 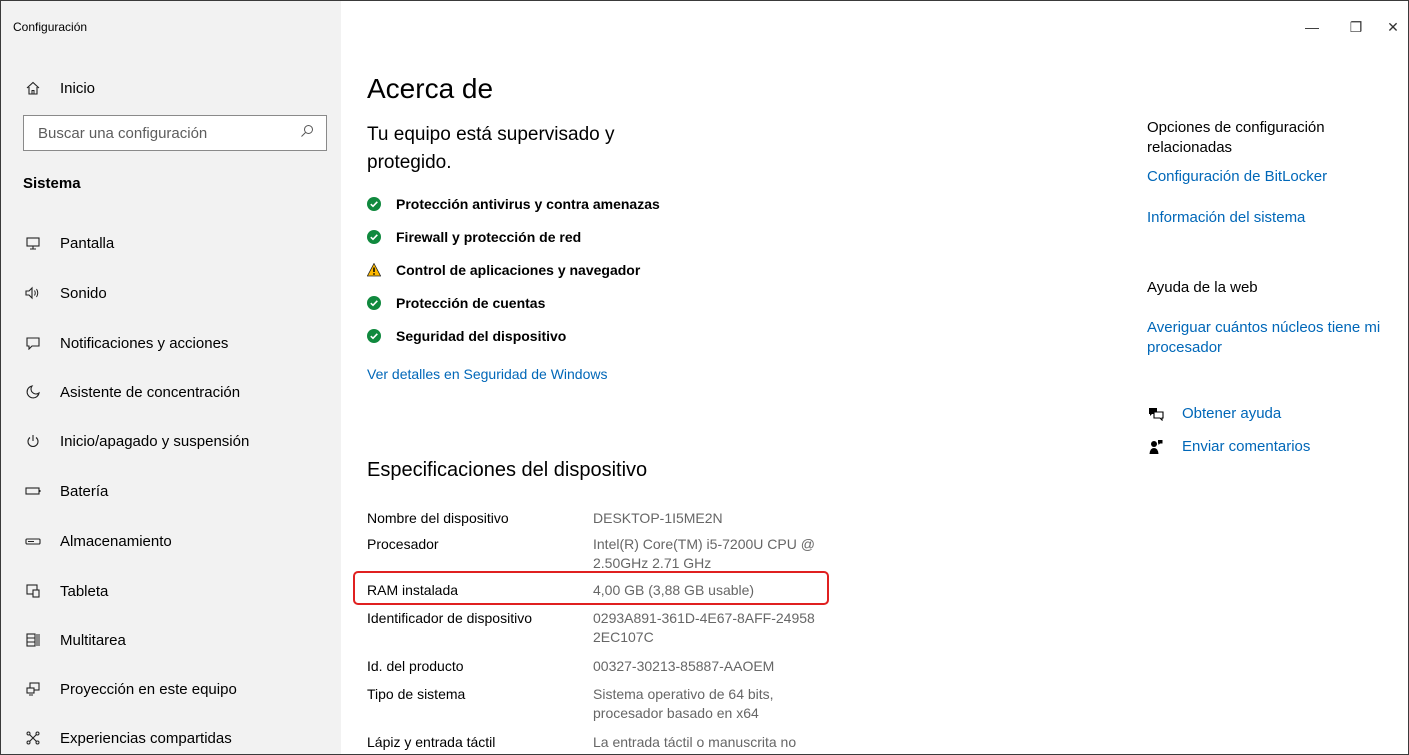 What do you see at coordinates (491, 148) in the screenshot?
I see `protection-status-title: Tu equipo está supervisado y protegido.` at bounding box center [491, 148].